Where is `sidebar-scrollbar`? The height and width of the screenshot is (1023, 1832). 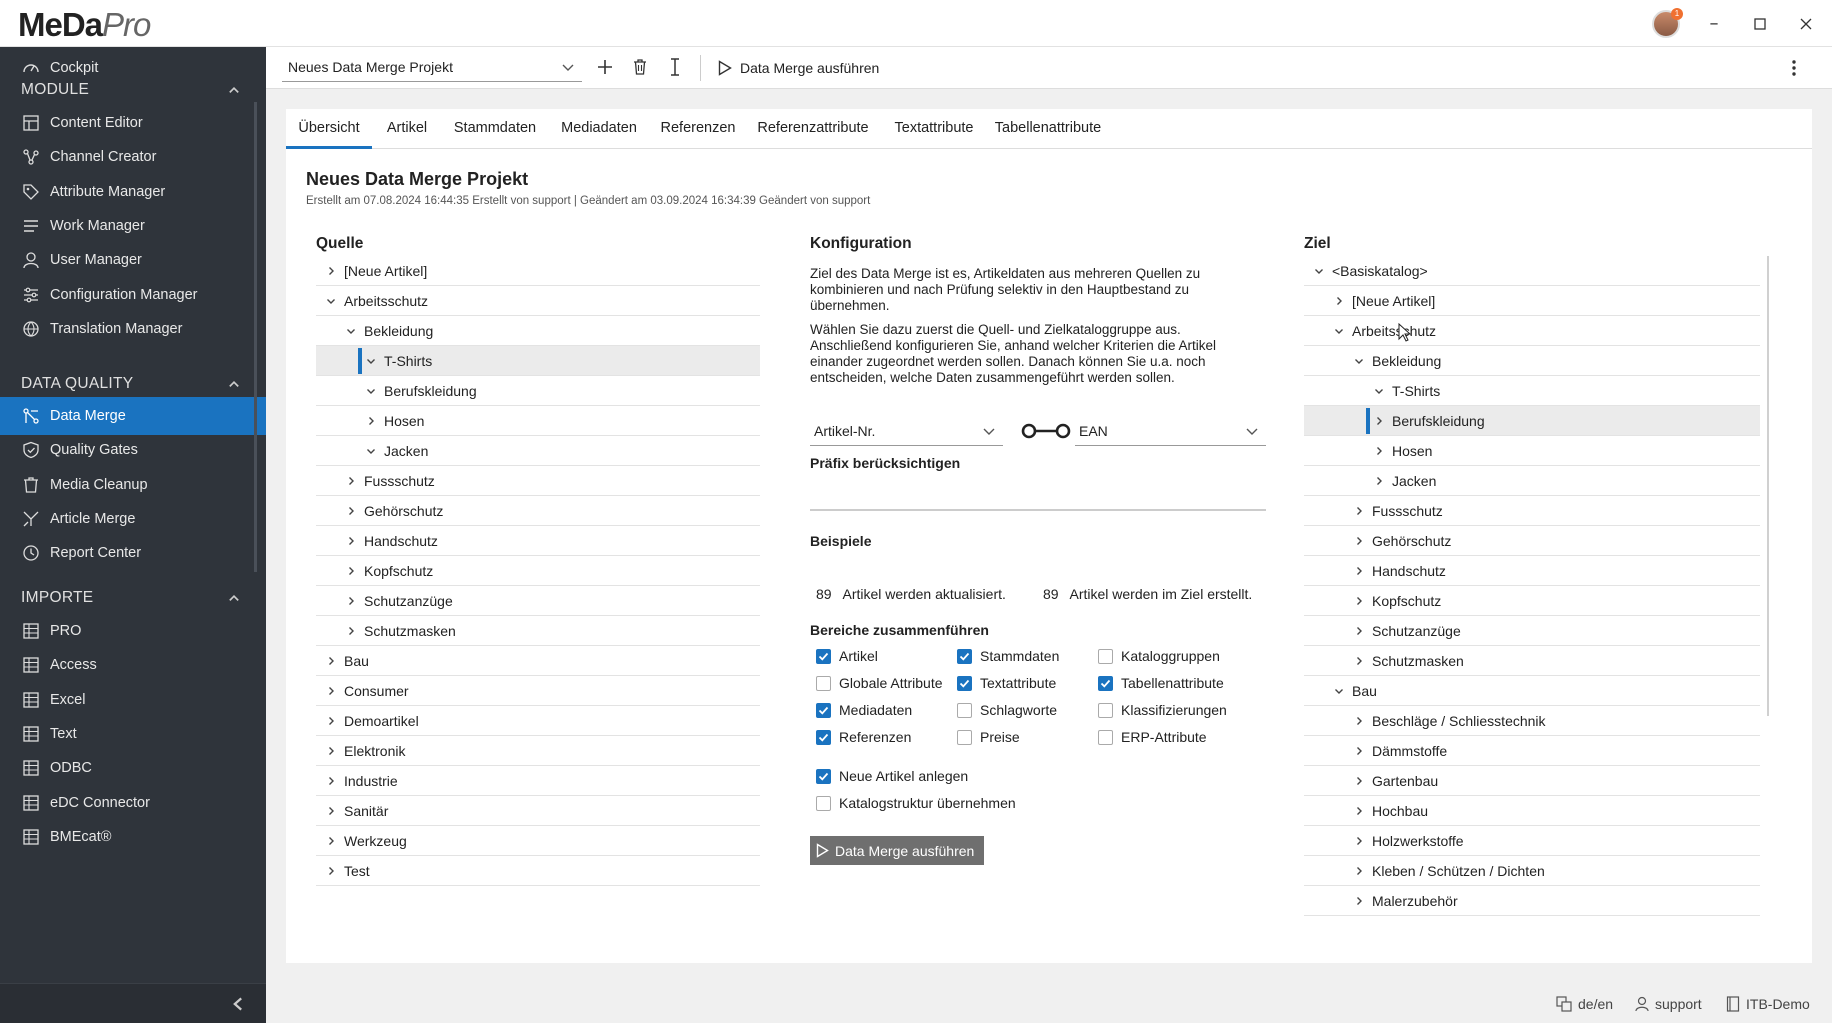
sidebar-scrollbar is located at coordinates (255, 337).